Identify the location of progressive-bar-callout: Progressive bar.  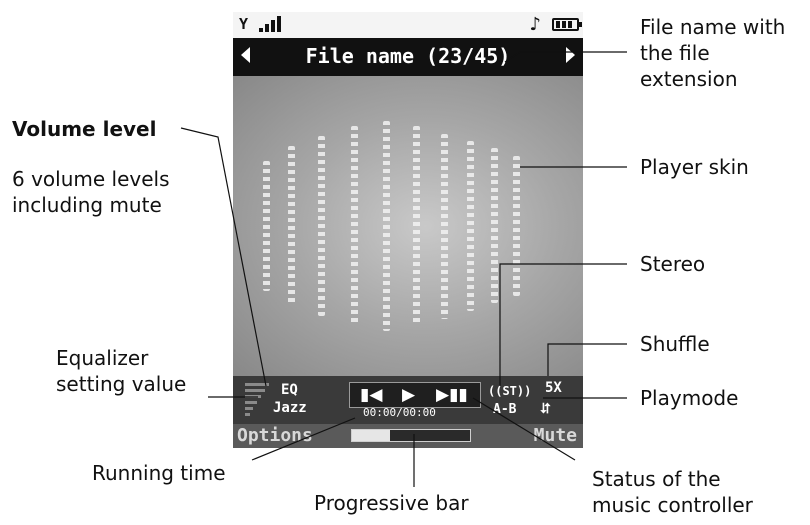
(391, 503).